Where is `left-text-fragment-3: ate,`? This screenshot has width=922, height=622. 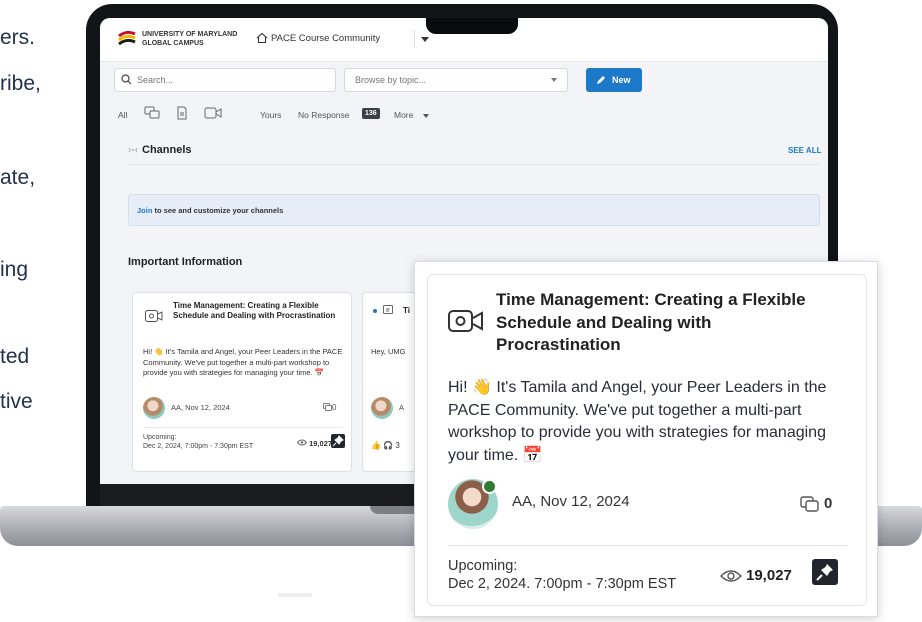
left-text-fragment-3: ate, is located at coordinates (18, 177).